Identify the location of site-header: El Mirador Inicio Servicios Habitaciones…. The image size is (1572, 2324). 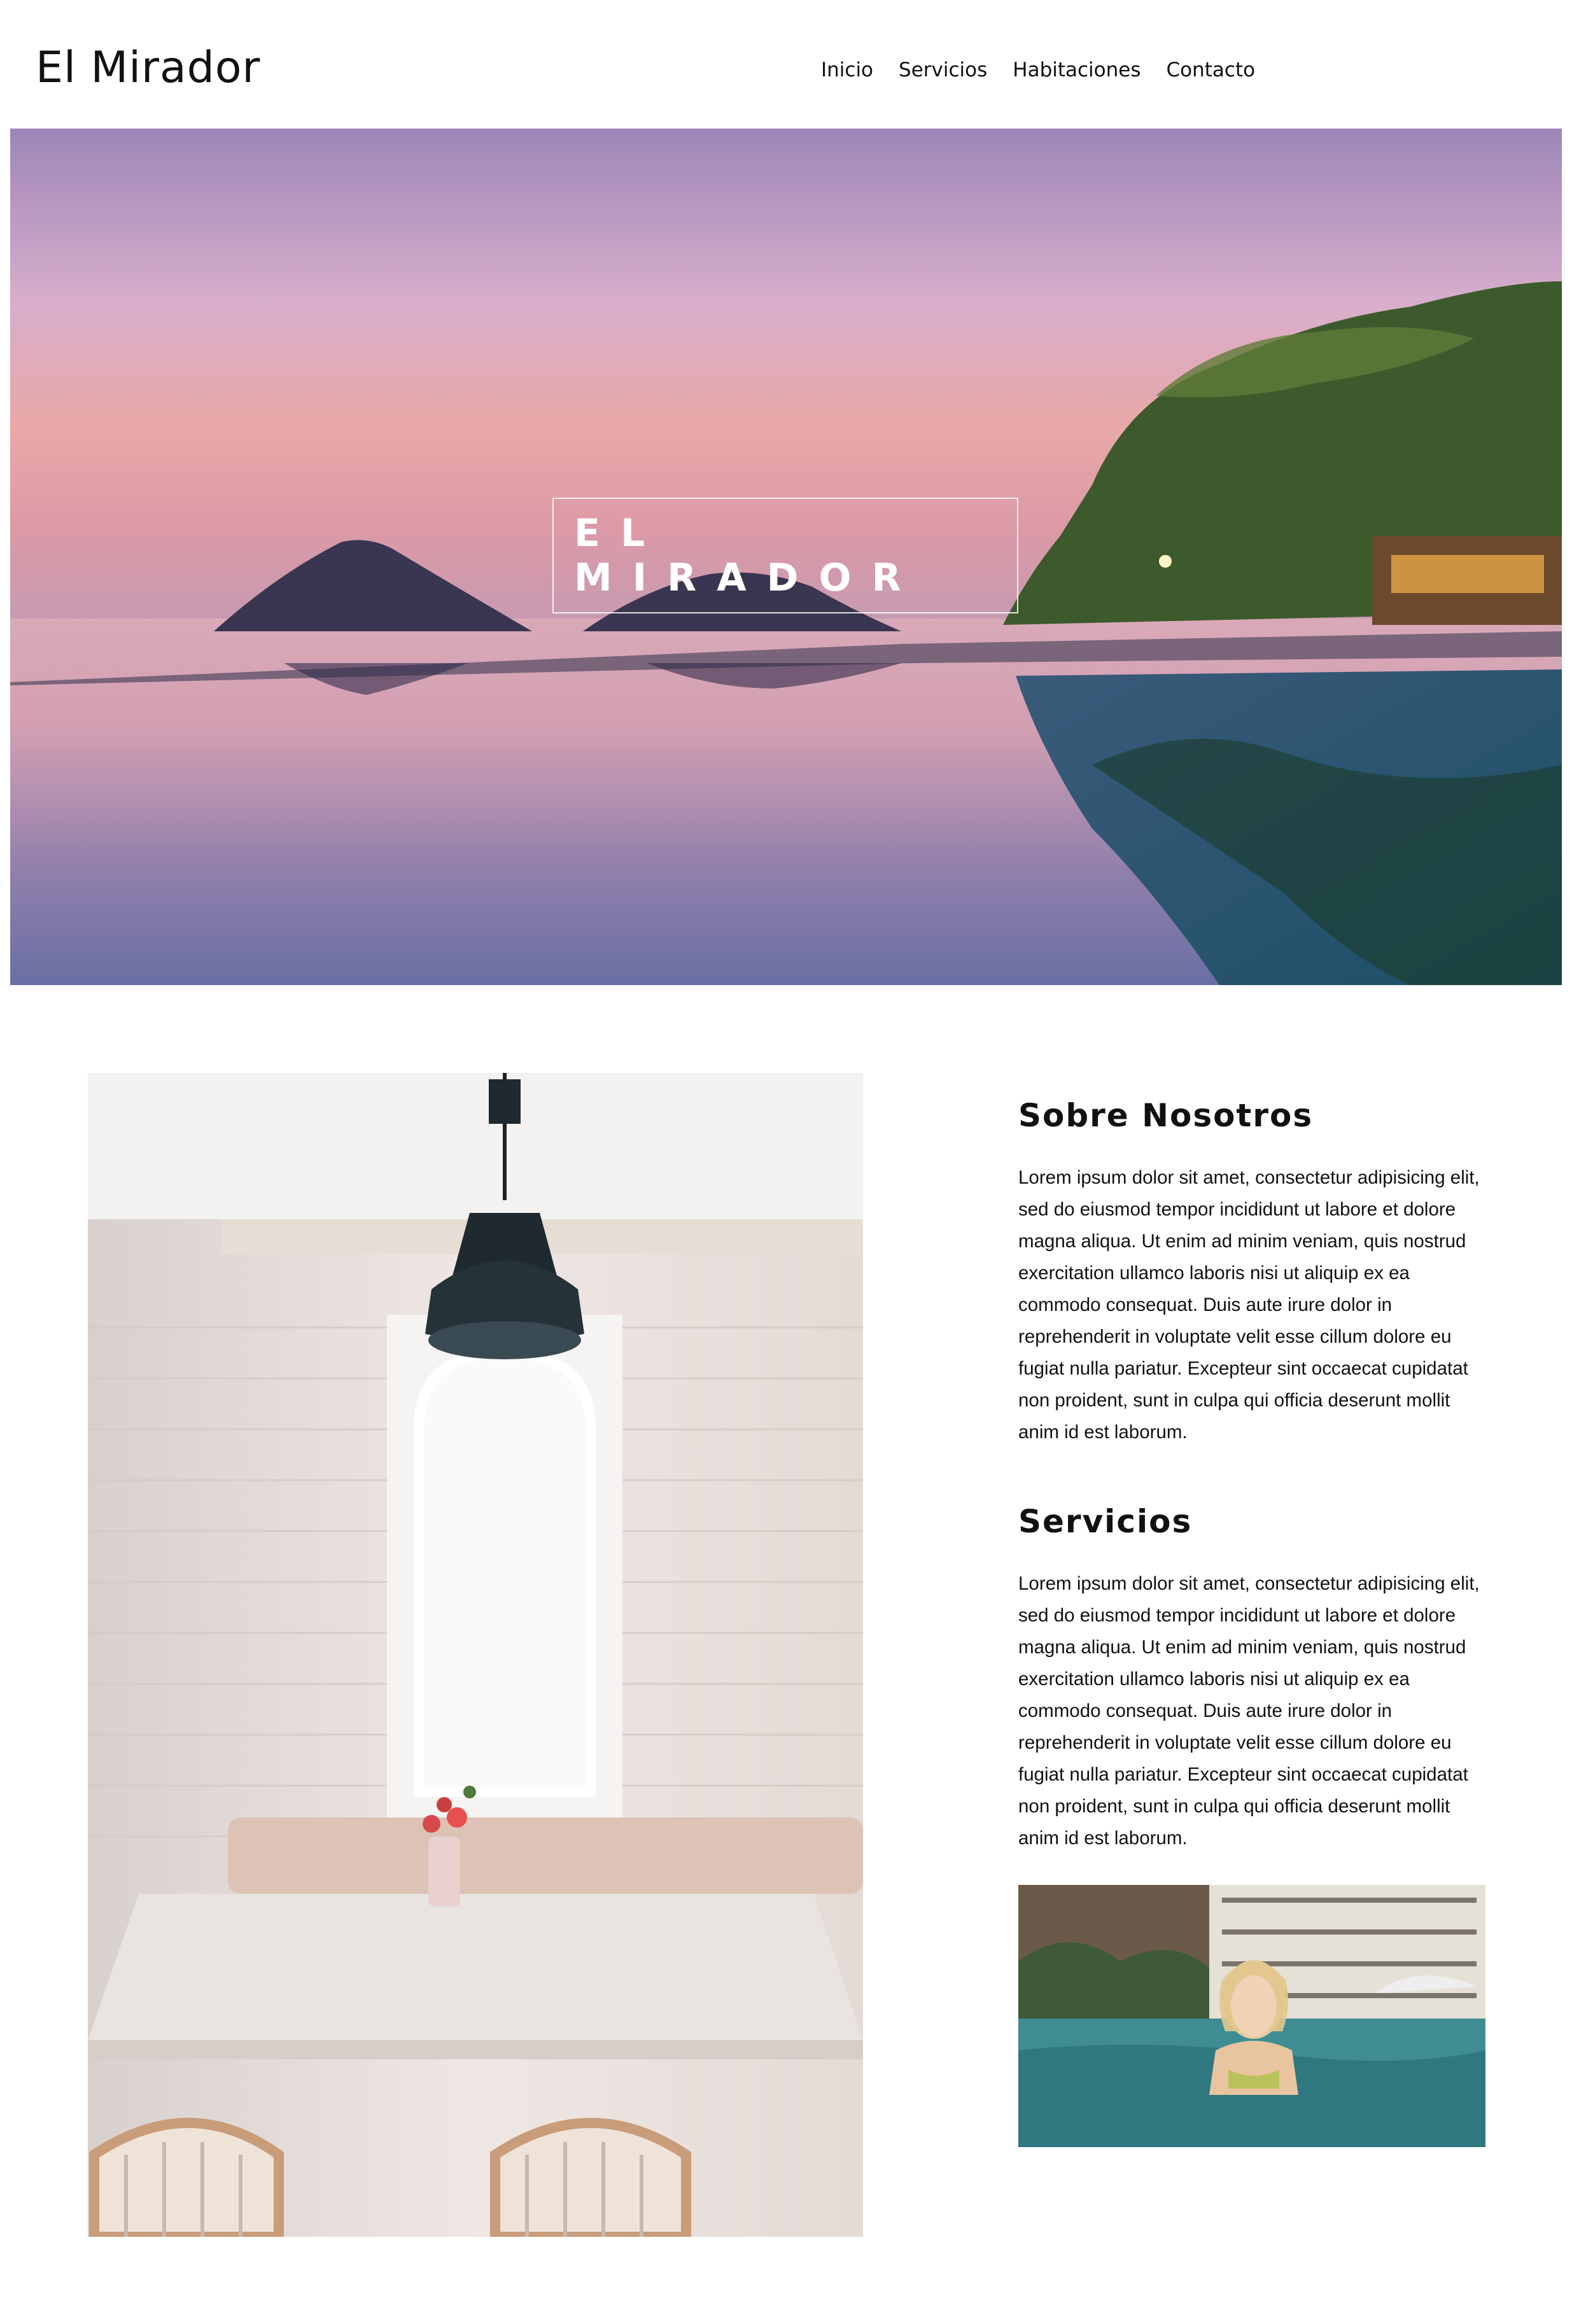
(786, 63).